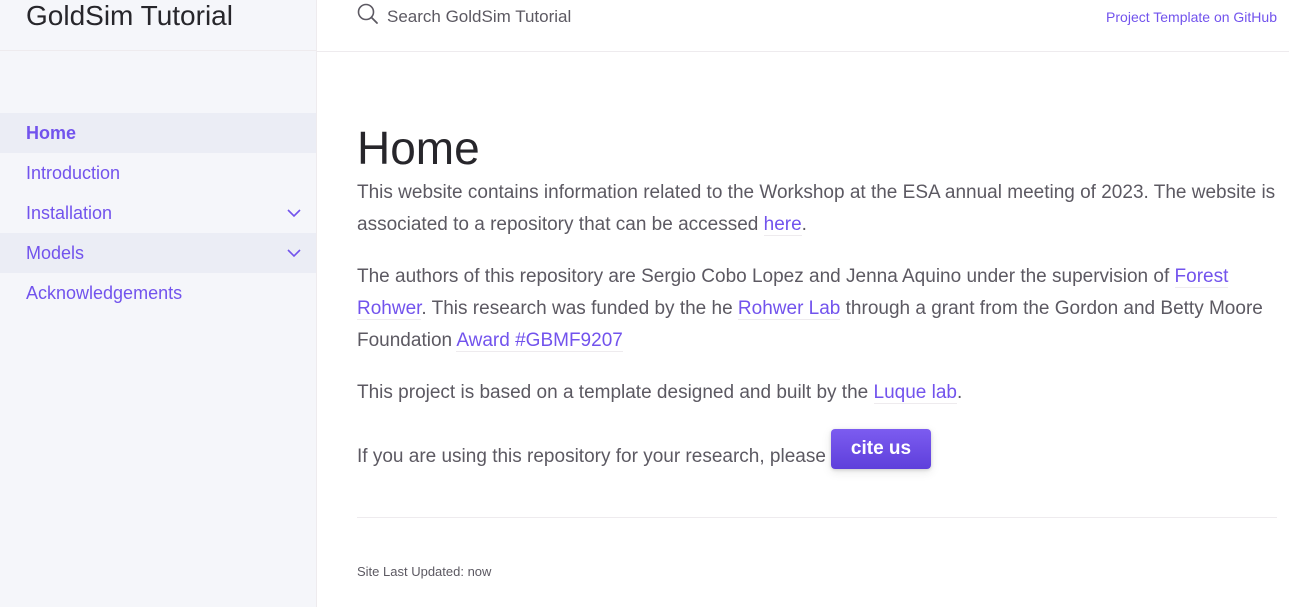 Image resolution: width=1289 pixels, height=607 pixels. Describe the element at coordinates (424, 572) in the screenshot. I see `site-footer: Site Last Updated: now` at that location.